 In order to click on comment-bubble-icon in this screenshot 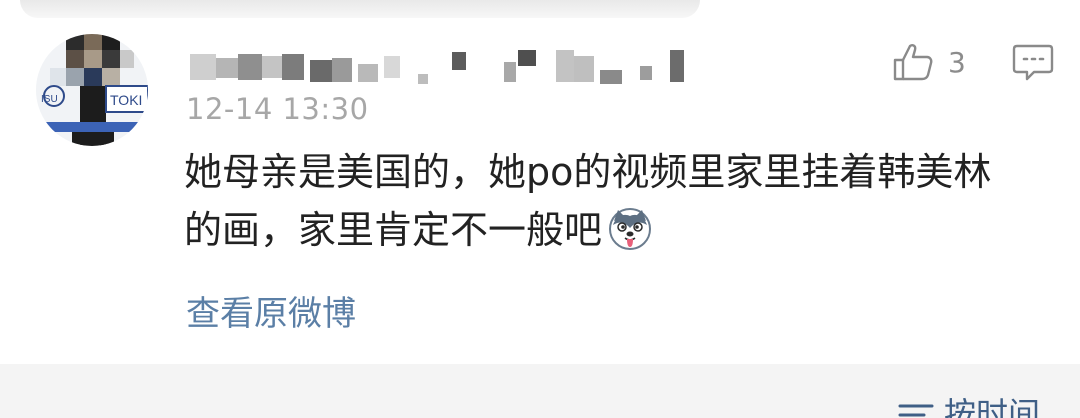, I will do `click(1033, 62)`.